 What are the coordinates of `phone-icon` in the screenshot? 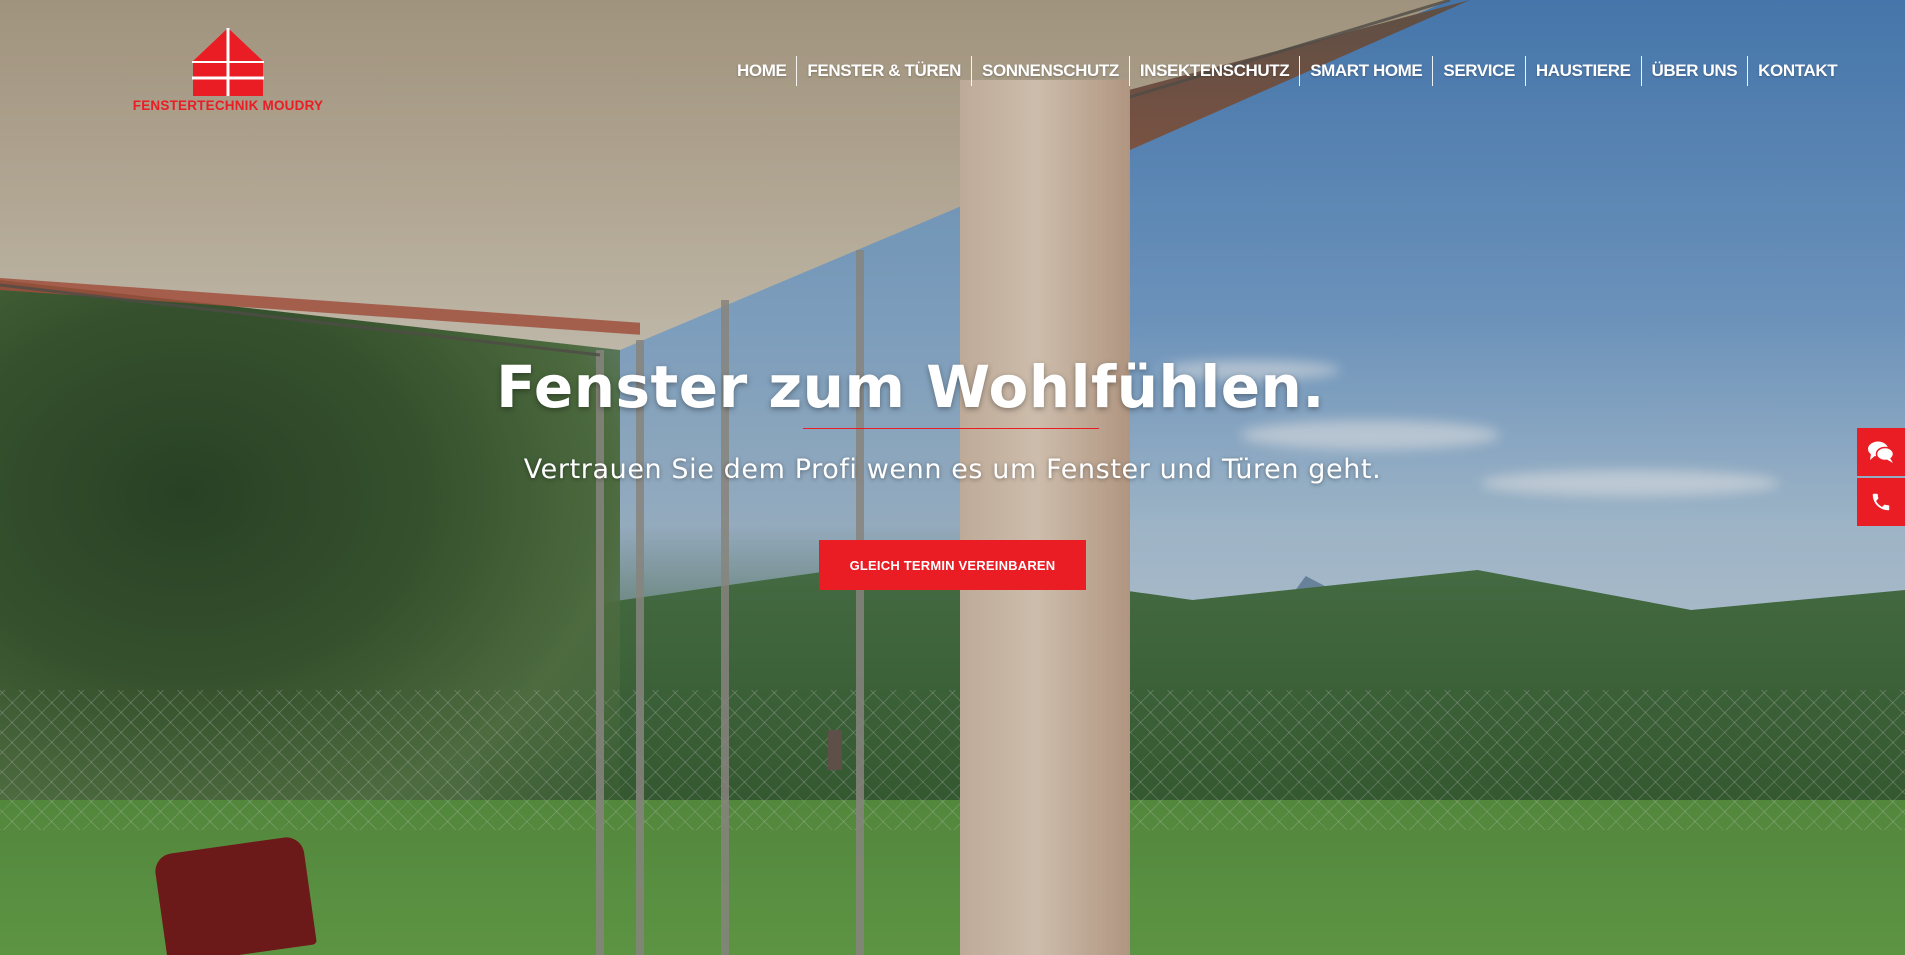 It's located at (1881, 502).